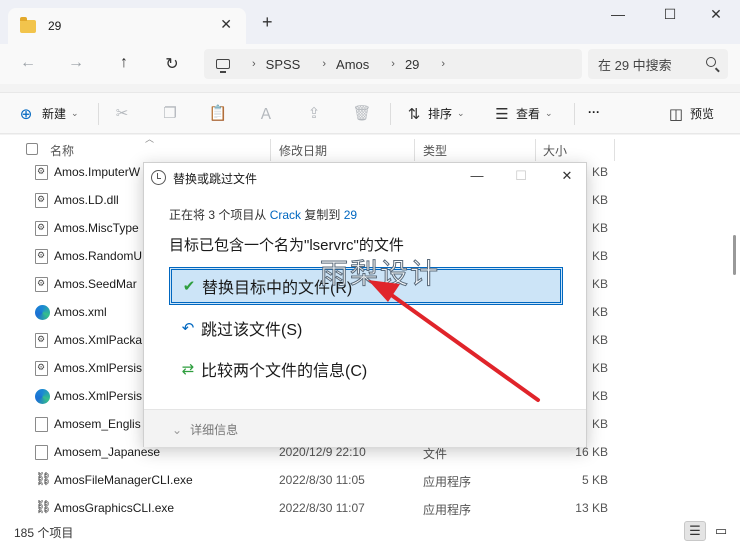 The image size is (740, 545). Describe the element at coordinates (76, 63) in the screenshot. I see `forward-button: →` at that location.